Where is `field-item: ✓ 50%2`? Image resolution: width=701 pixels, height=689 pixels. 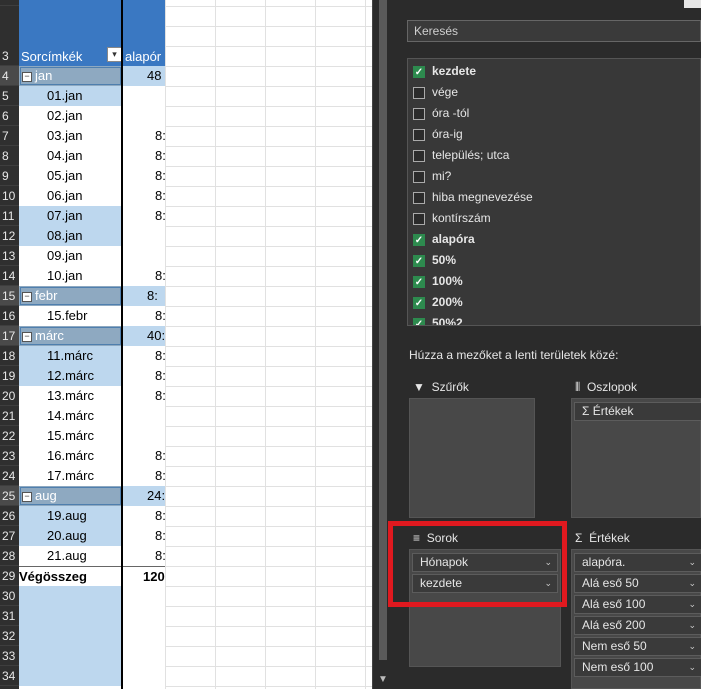 field-item: ✓ 50%2 is located at coordinates (438, 319).